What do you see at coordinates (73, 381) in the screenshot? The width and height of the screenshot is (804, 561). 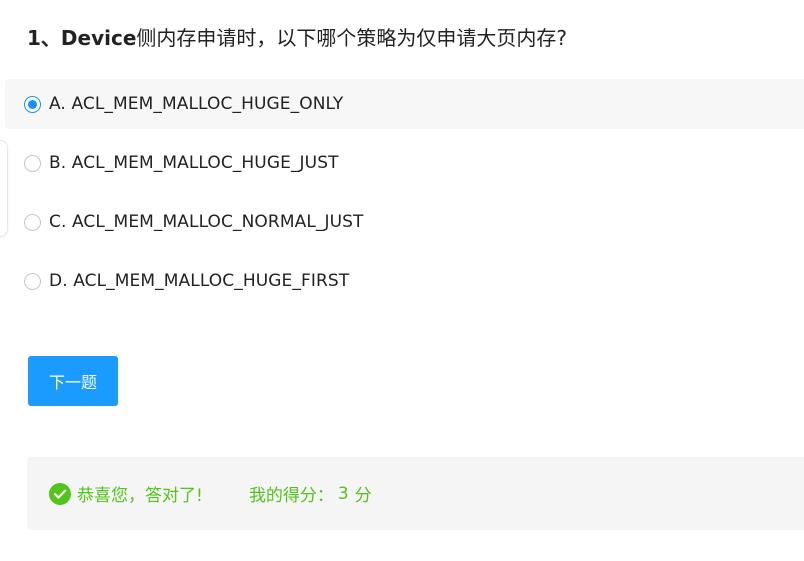 I see `next-question-button: 下一题` at bounding box center [73, 381].